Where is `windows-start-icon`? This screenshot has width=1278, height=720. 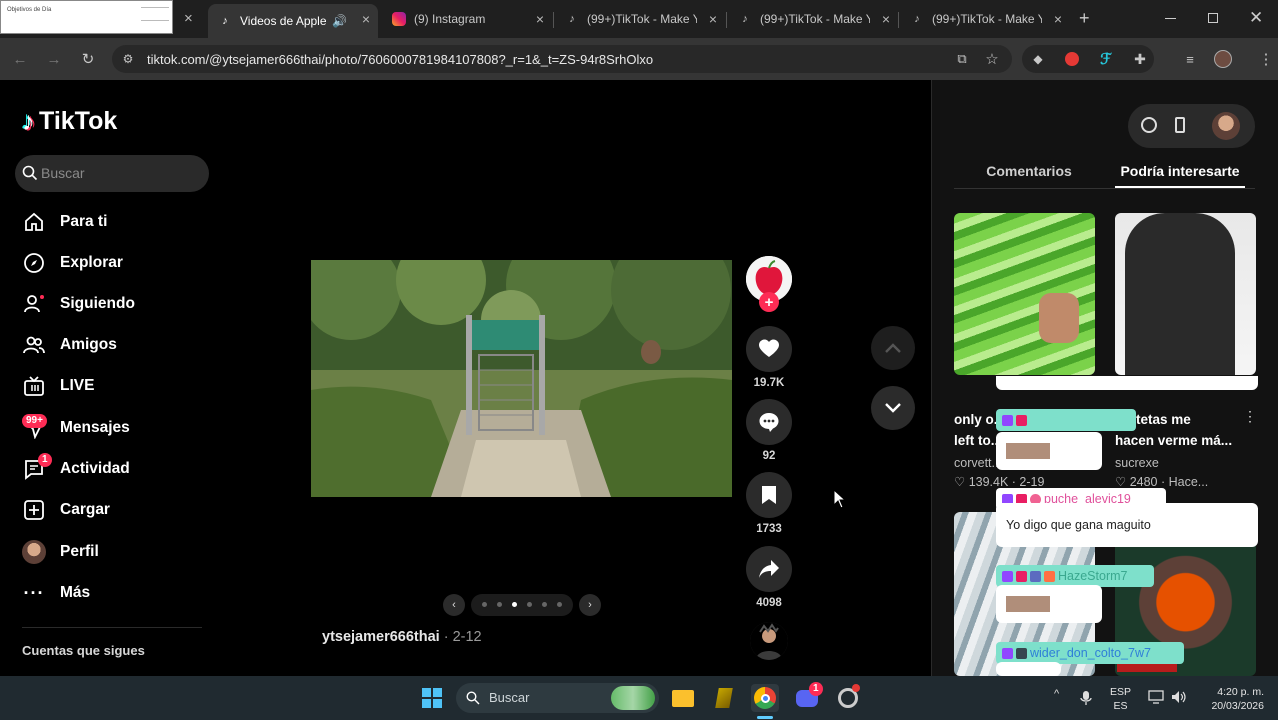 windows-start-icon is located at coordinates (432, 698).